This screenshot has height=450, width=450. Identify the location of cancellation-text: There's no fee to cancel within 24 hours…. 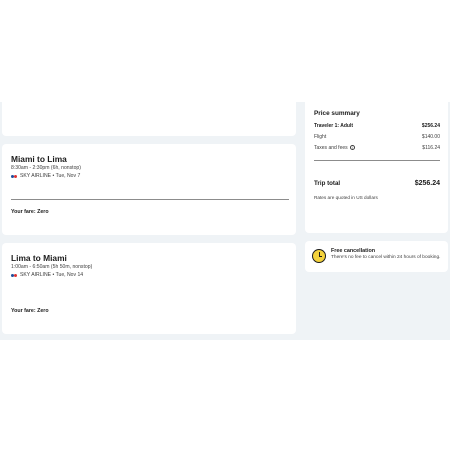
(386, 257).